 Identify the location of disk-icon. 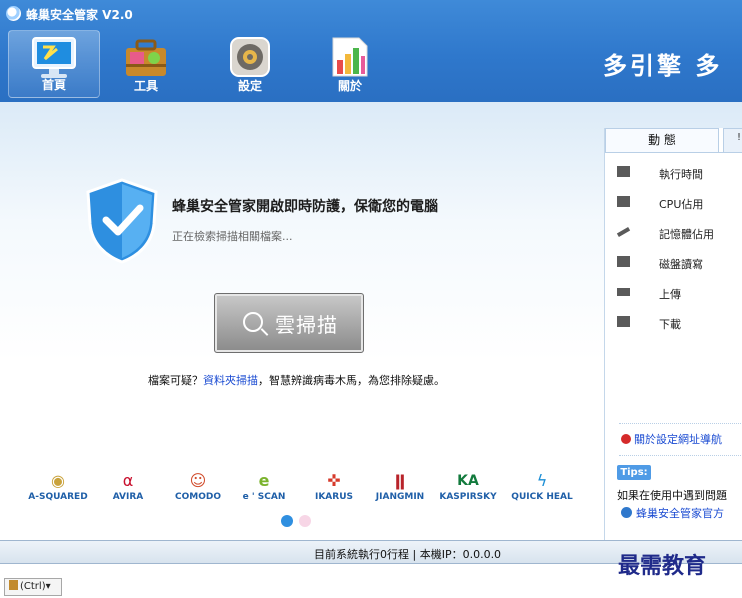
(623, 261).